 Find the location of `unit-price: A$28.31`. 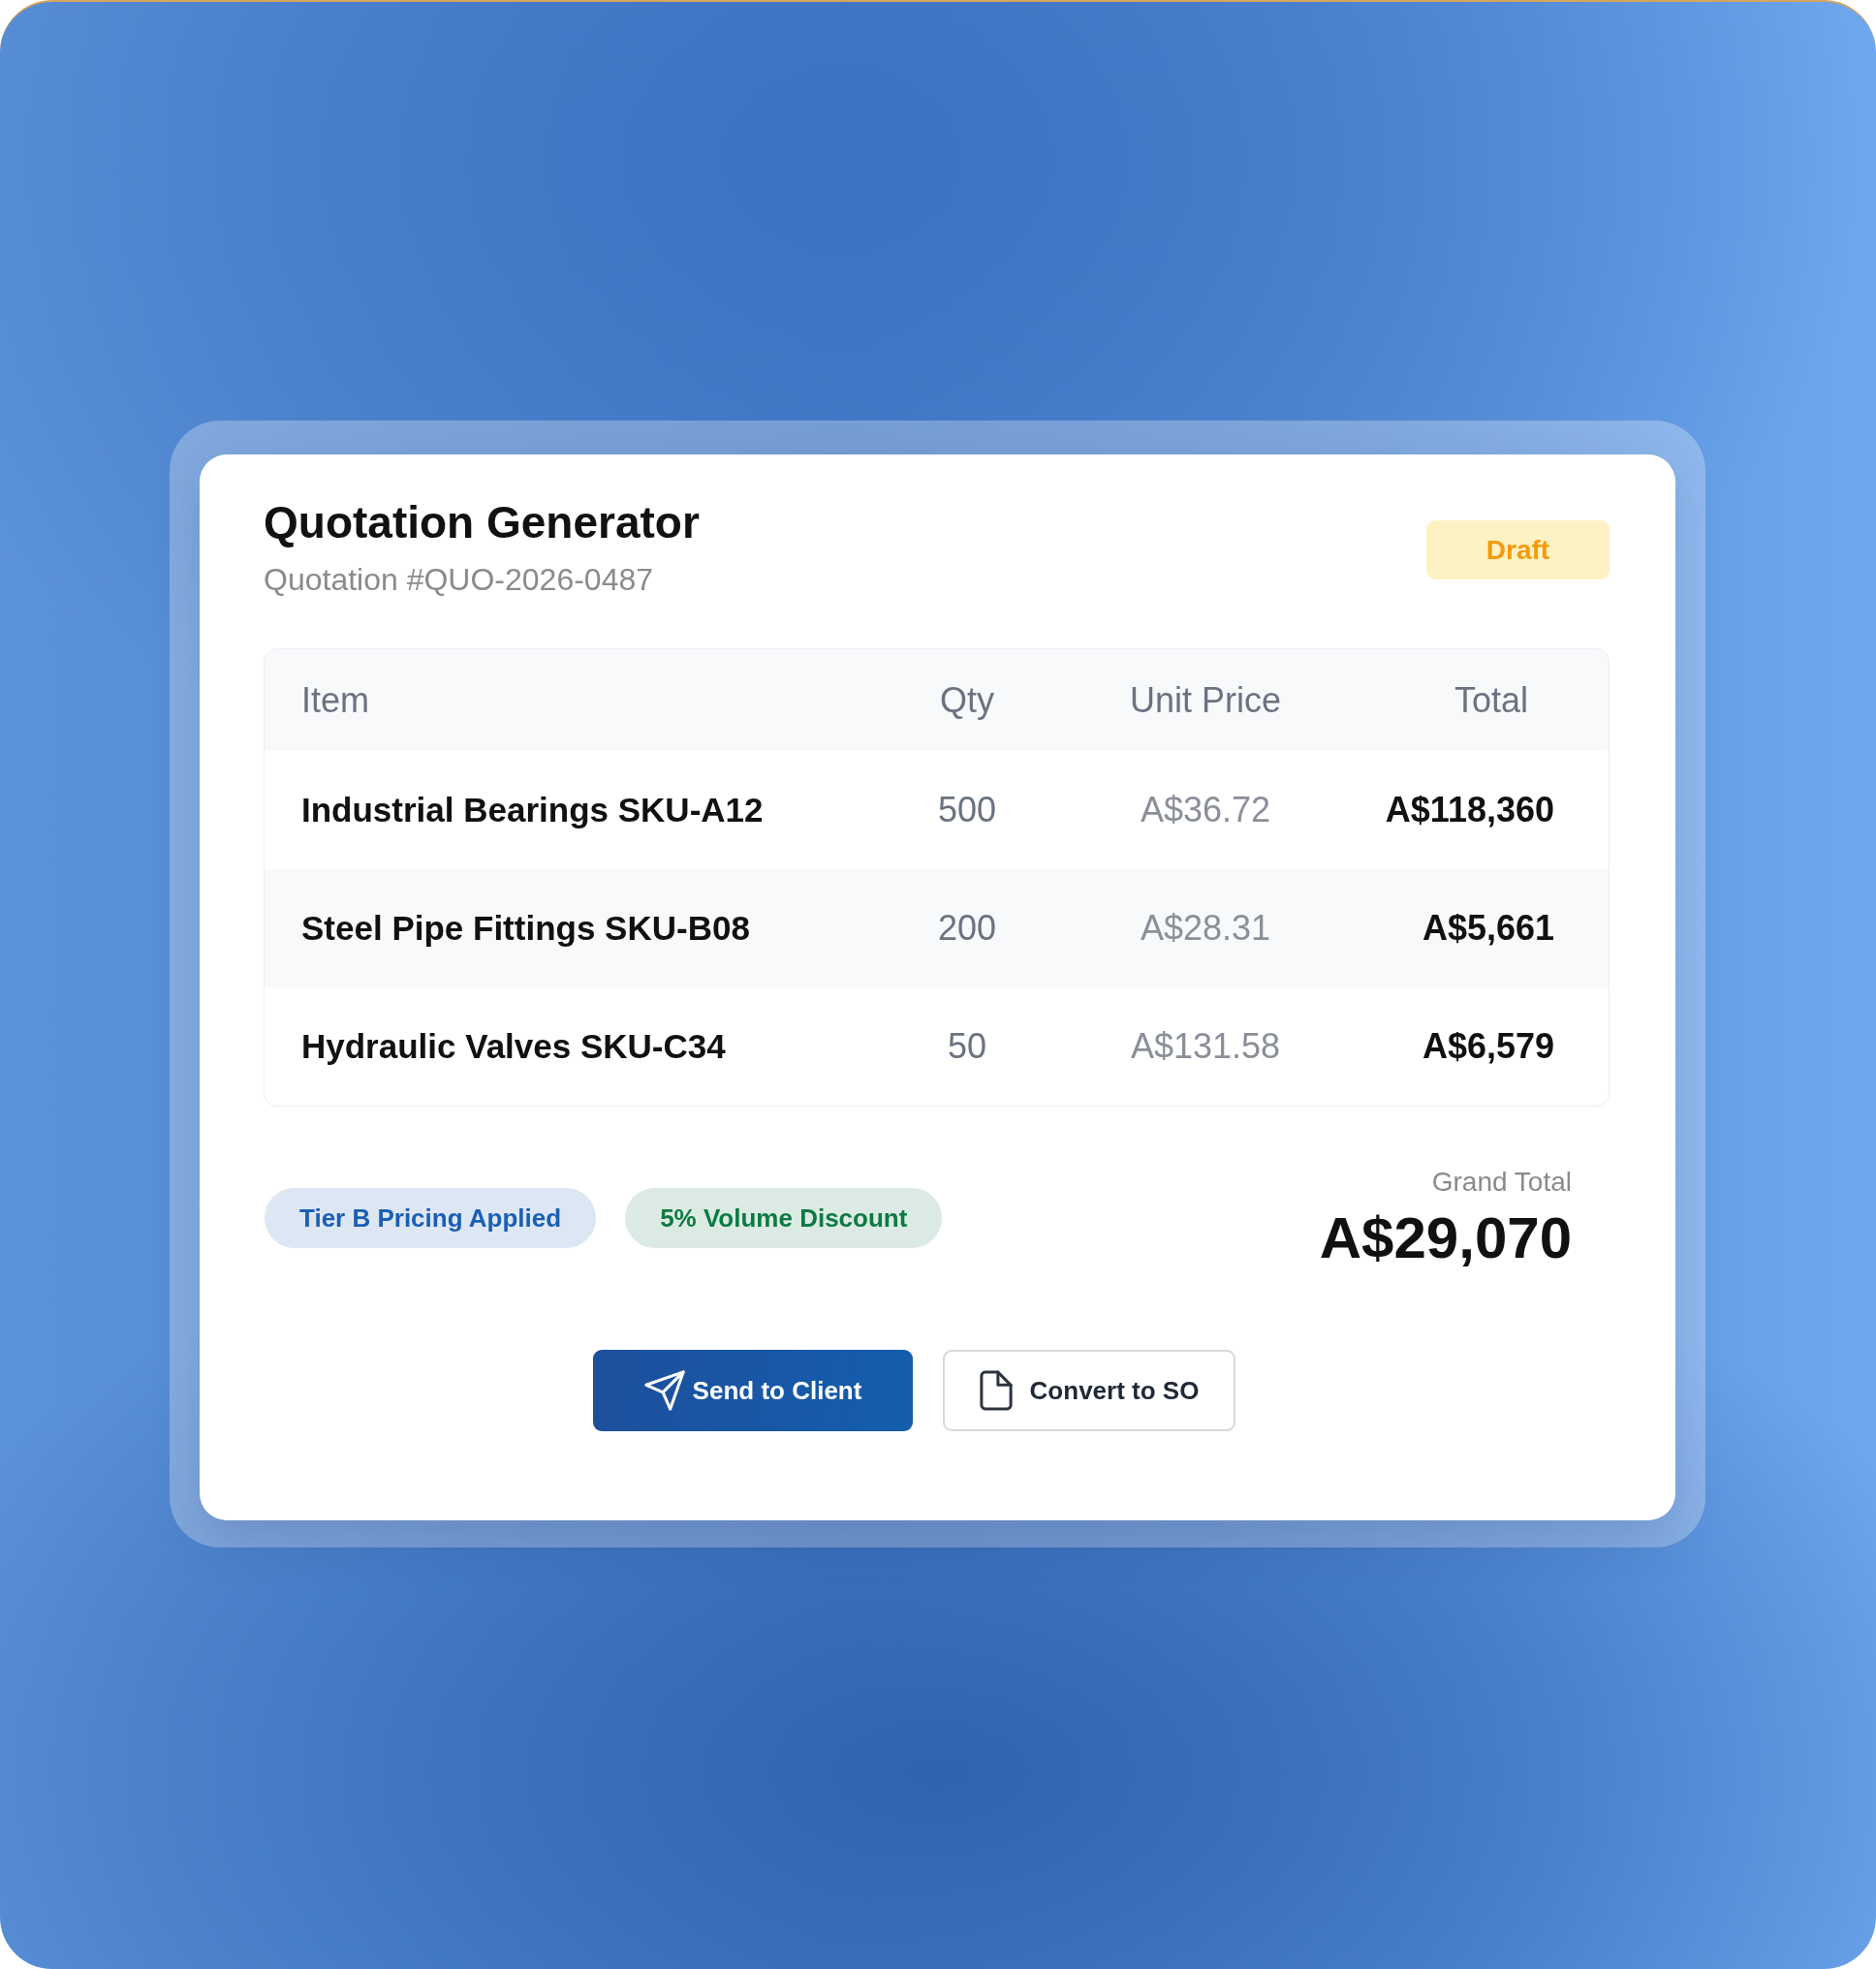

unit-price: A$28.31 is located at coordinates (1206, 929).